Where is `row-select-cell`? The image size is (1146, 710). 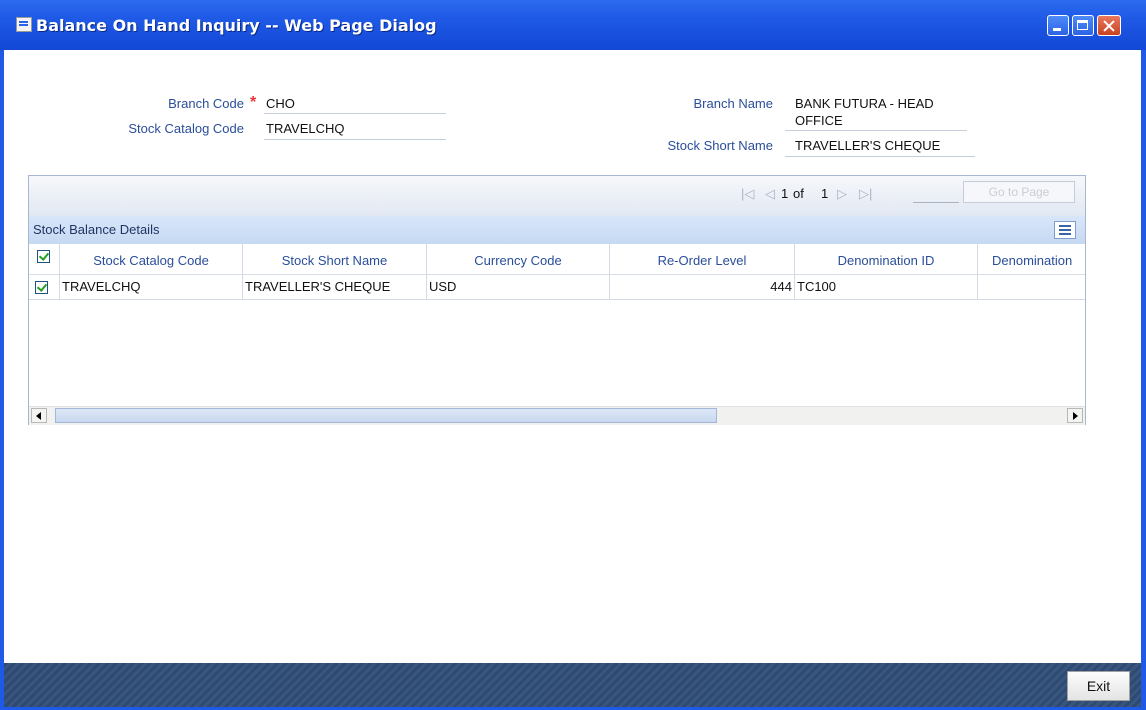 row-select-cell is located at coordinates (44, 287).